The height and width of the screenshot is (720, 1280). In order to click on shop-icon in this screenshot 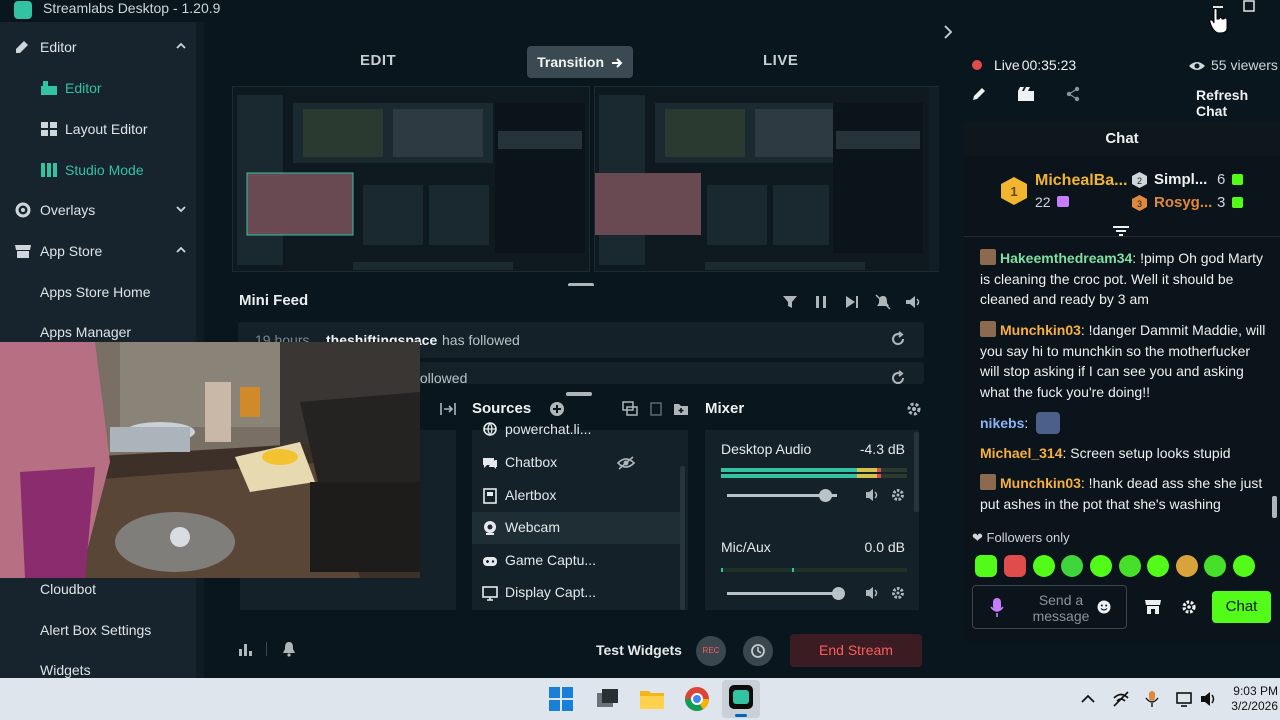, I will do `click(1153, 607)`.